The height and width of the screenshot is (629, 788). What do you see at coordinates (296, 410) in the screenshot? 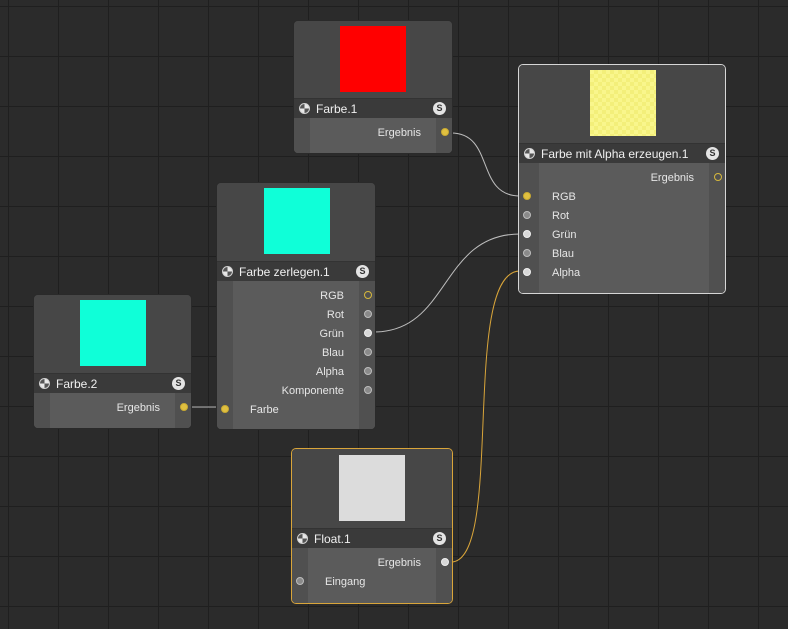
I see `input-row-farbe: Farbe` at bounding box center [296, 410].